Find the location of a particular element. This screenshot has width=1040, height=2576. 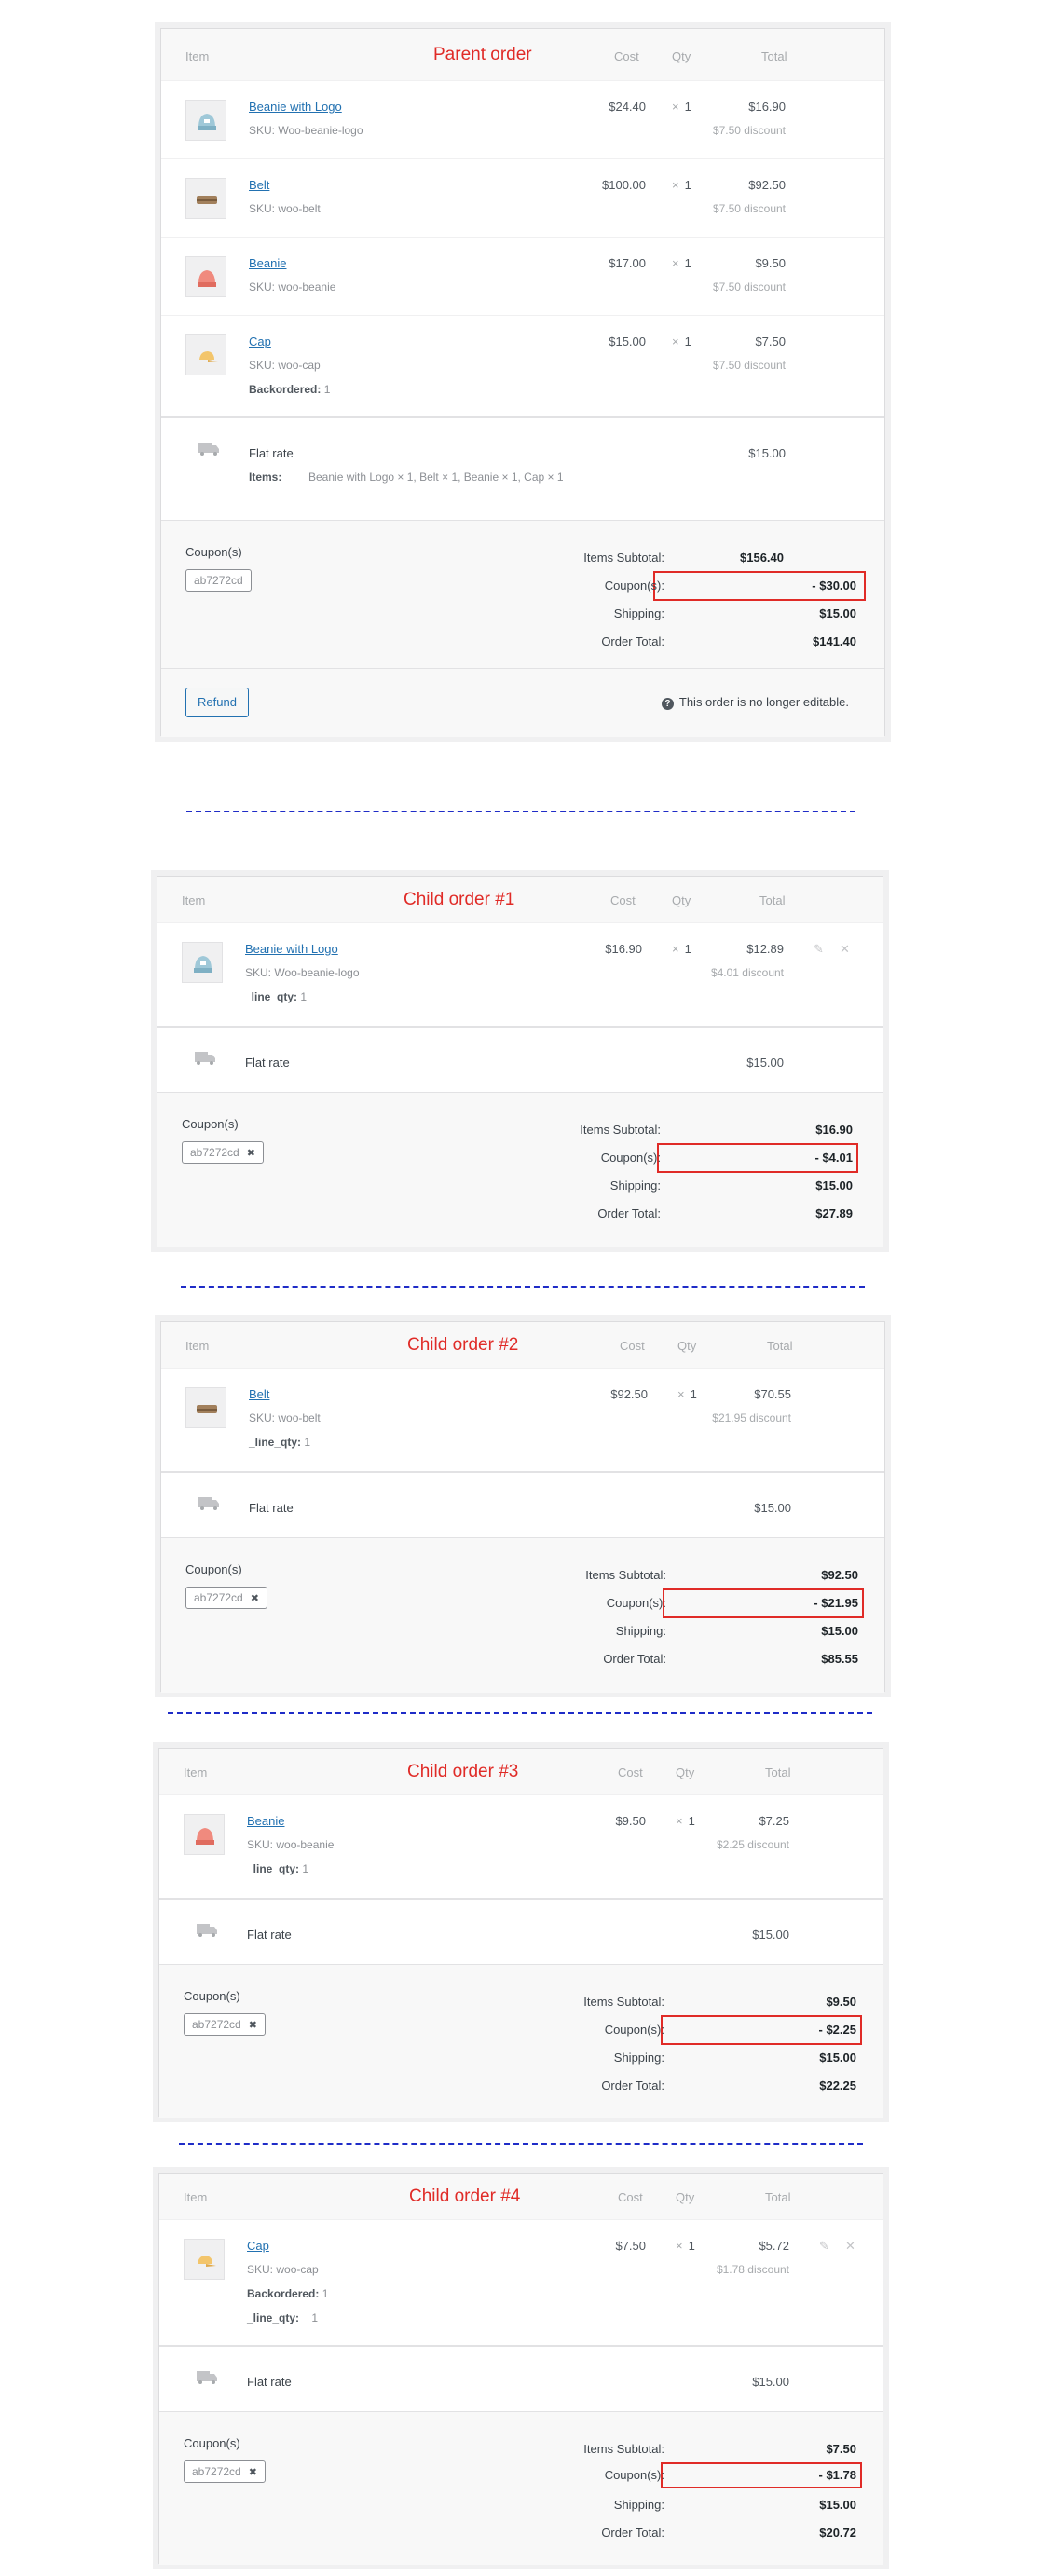

item-discount: $7.50 discount is located at coordinates (749, 286).